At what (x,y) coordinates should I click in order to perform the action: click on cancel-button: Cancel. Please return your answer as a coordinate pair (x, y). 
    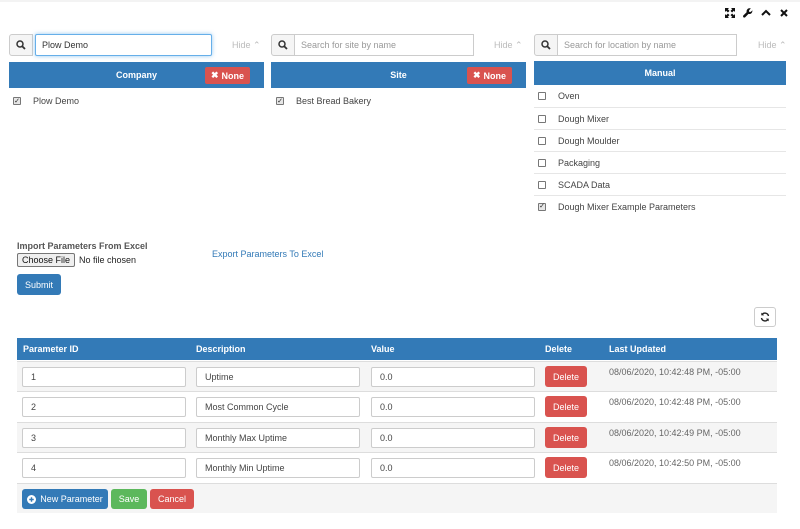
    Looking at the image, I should click on (172, 499).